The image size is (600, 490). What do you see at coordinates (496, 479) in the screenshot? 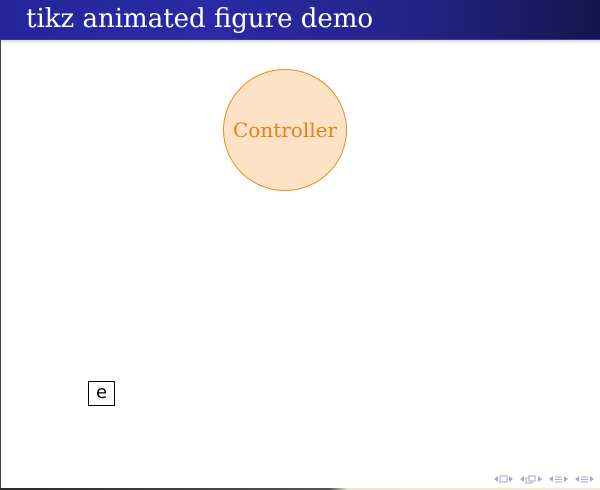
I see `prev-slide-icon` at bounding box center [496, 479].